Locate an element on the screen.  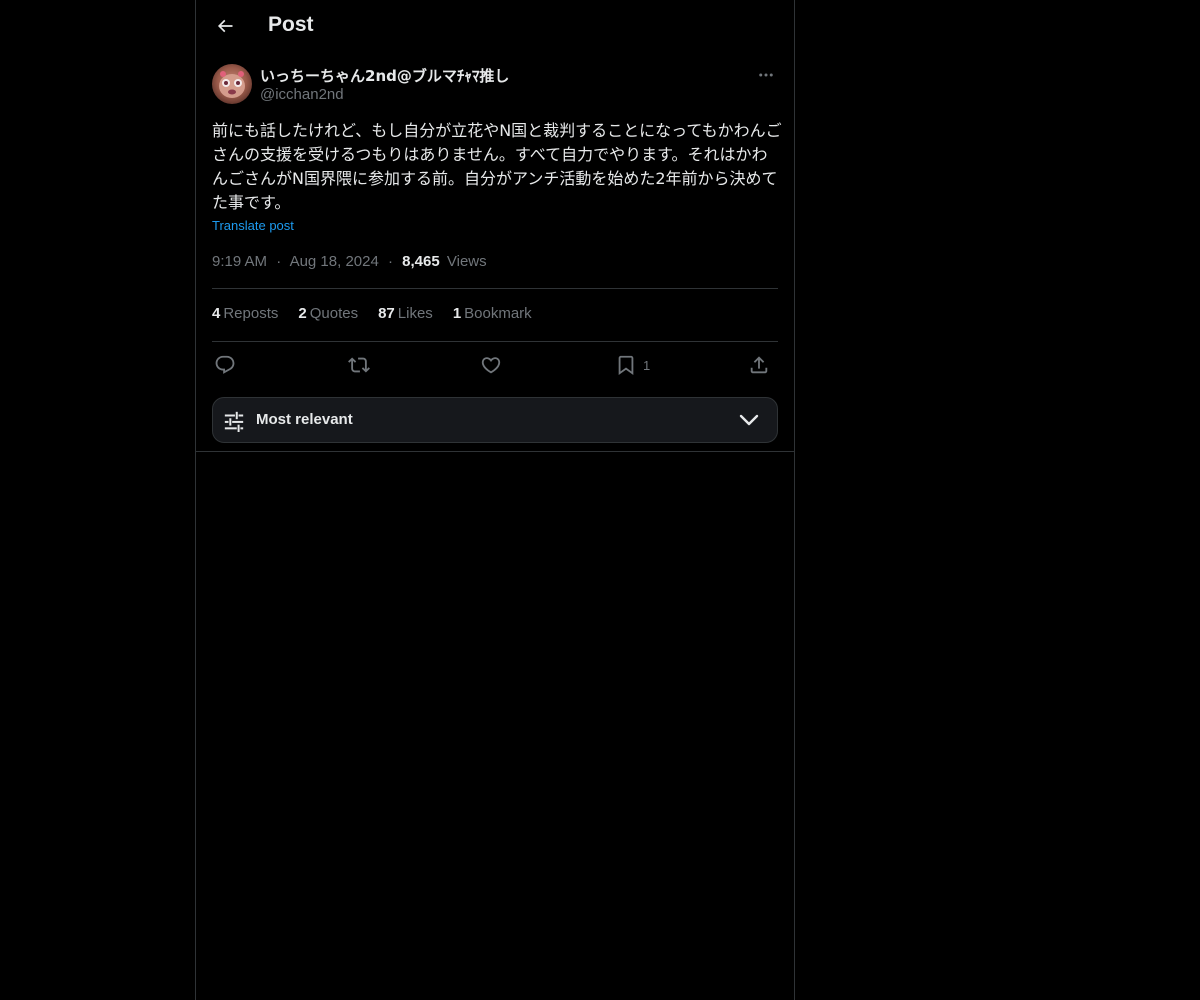
heart-icon is located at coordinates (491, 365).